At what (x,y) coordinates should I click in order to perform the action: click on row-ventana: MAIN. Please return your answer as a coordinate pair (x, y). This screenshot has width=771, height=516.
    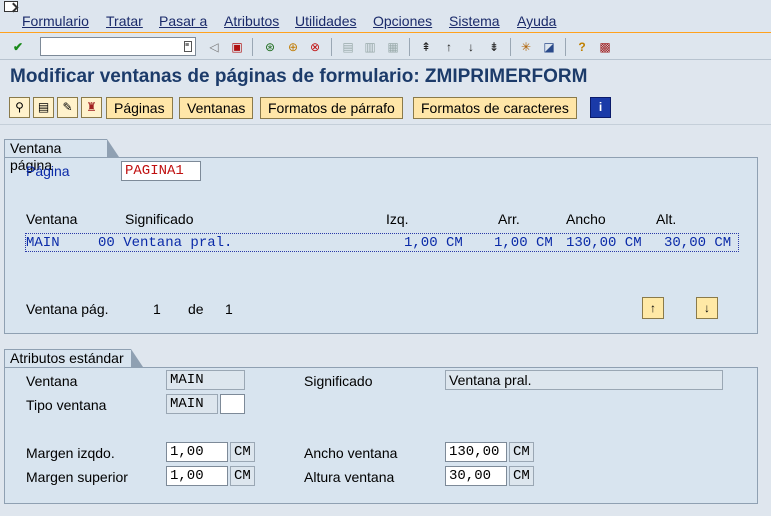
    Looking at the image, I should click on (43, 243).